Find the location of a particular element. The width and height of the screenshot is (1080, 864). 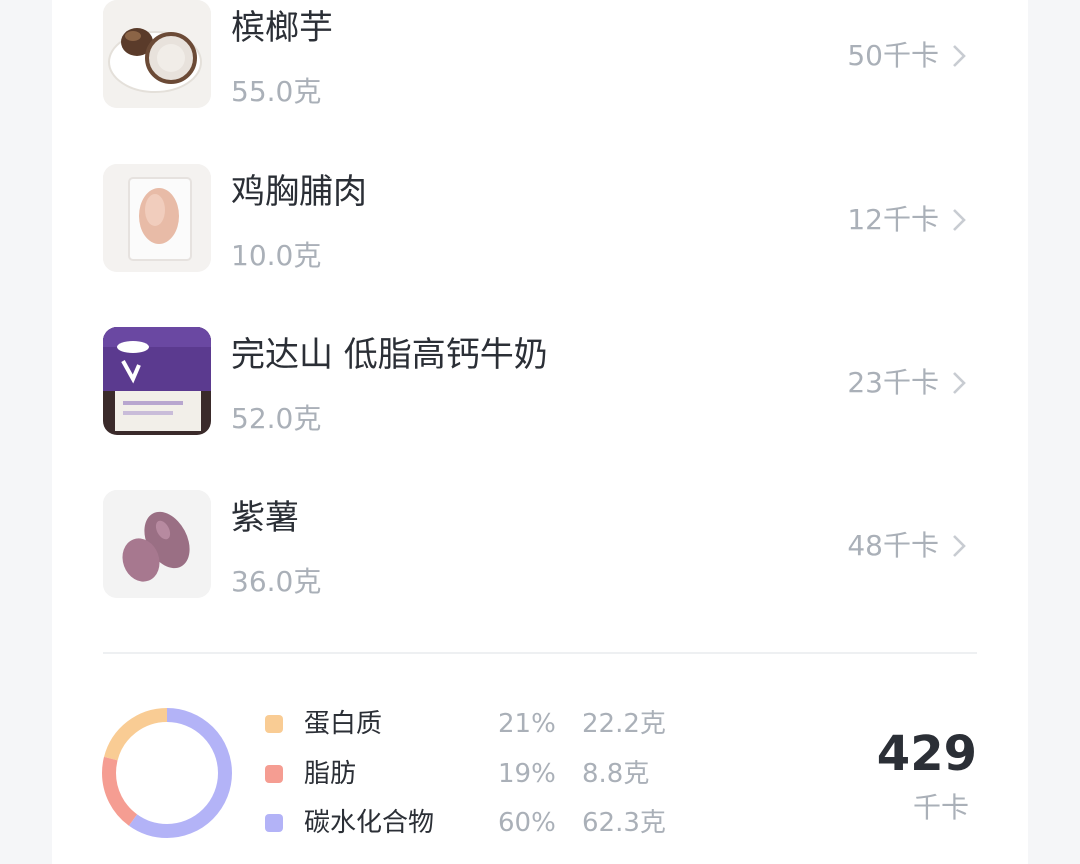

legend-label: 碳水化合物 is located at coordinates (369, 823).